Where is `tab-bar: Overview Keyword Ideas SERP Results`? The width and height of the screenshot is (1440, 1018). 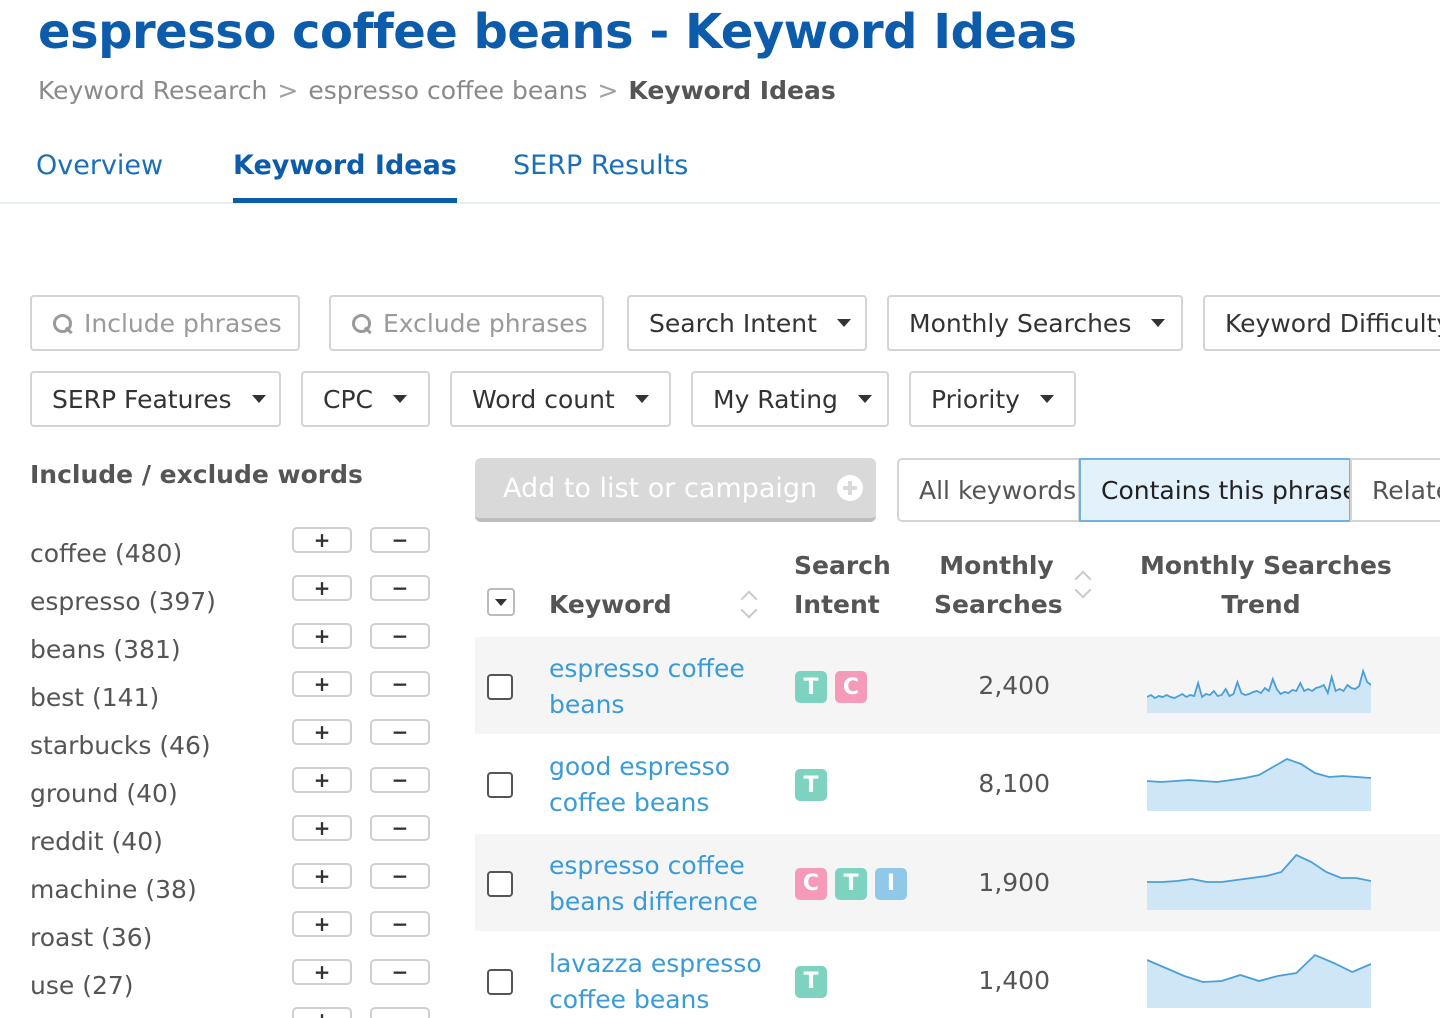
tab-bar: Overview Keyword Ideas SERP Results is located at coordinates (720, 172).